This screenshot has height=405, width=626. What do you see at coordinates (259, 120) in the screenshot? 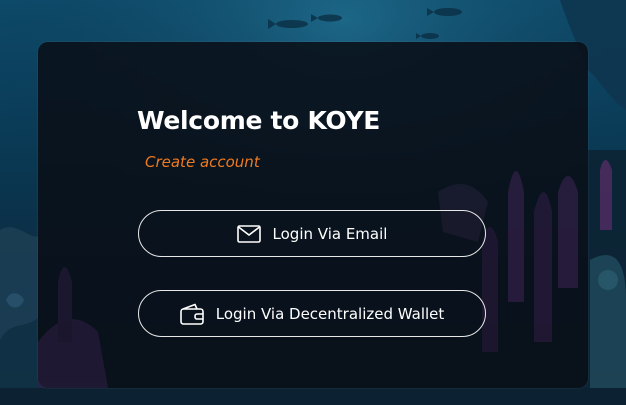
I see `page-title: Welcome to KOYE` at bounding box center [259, 120].